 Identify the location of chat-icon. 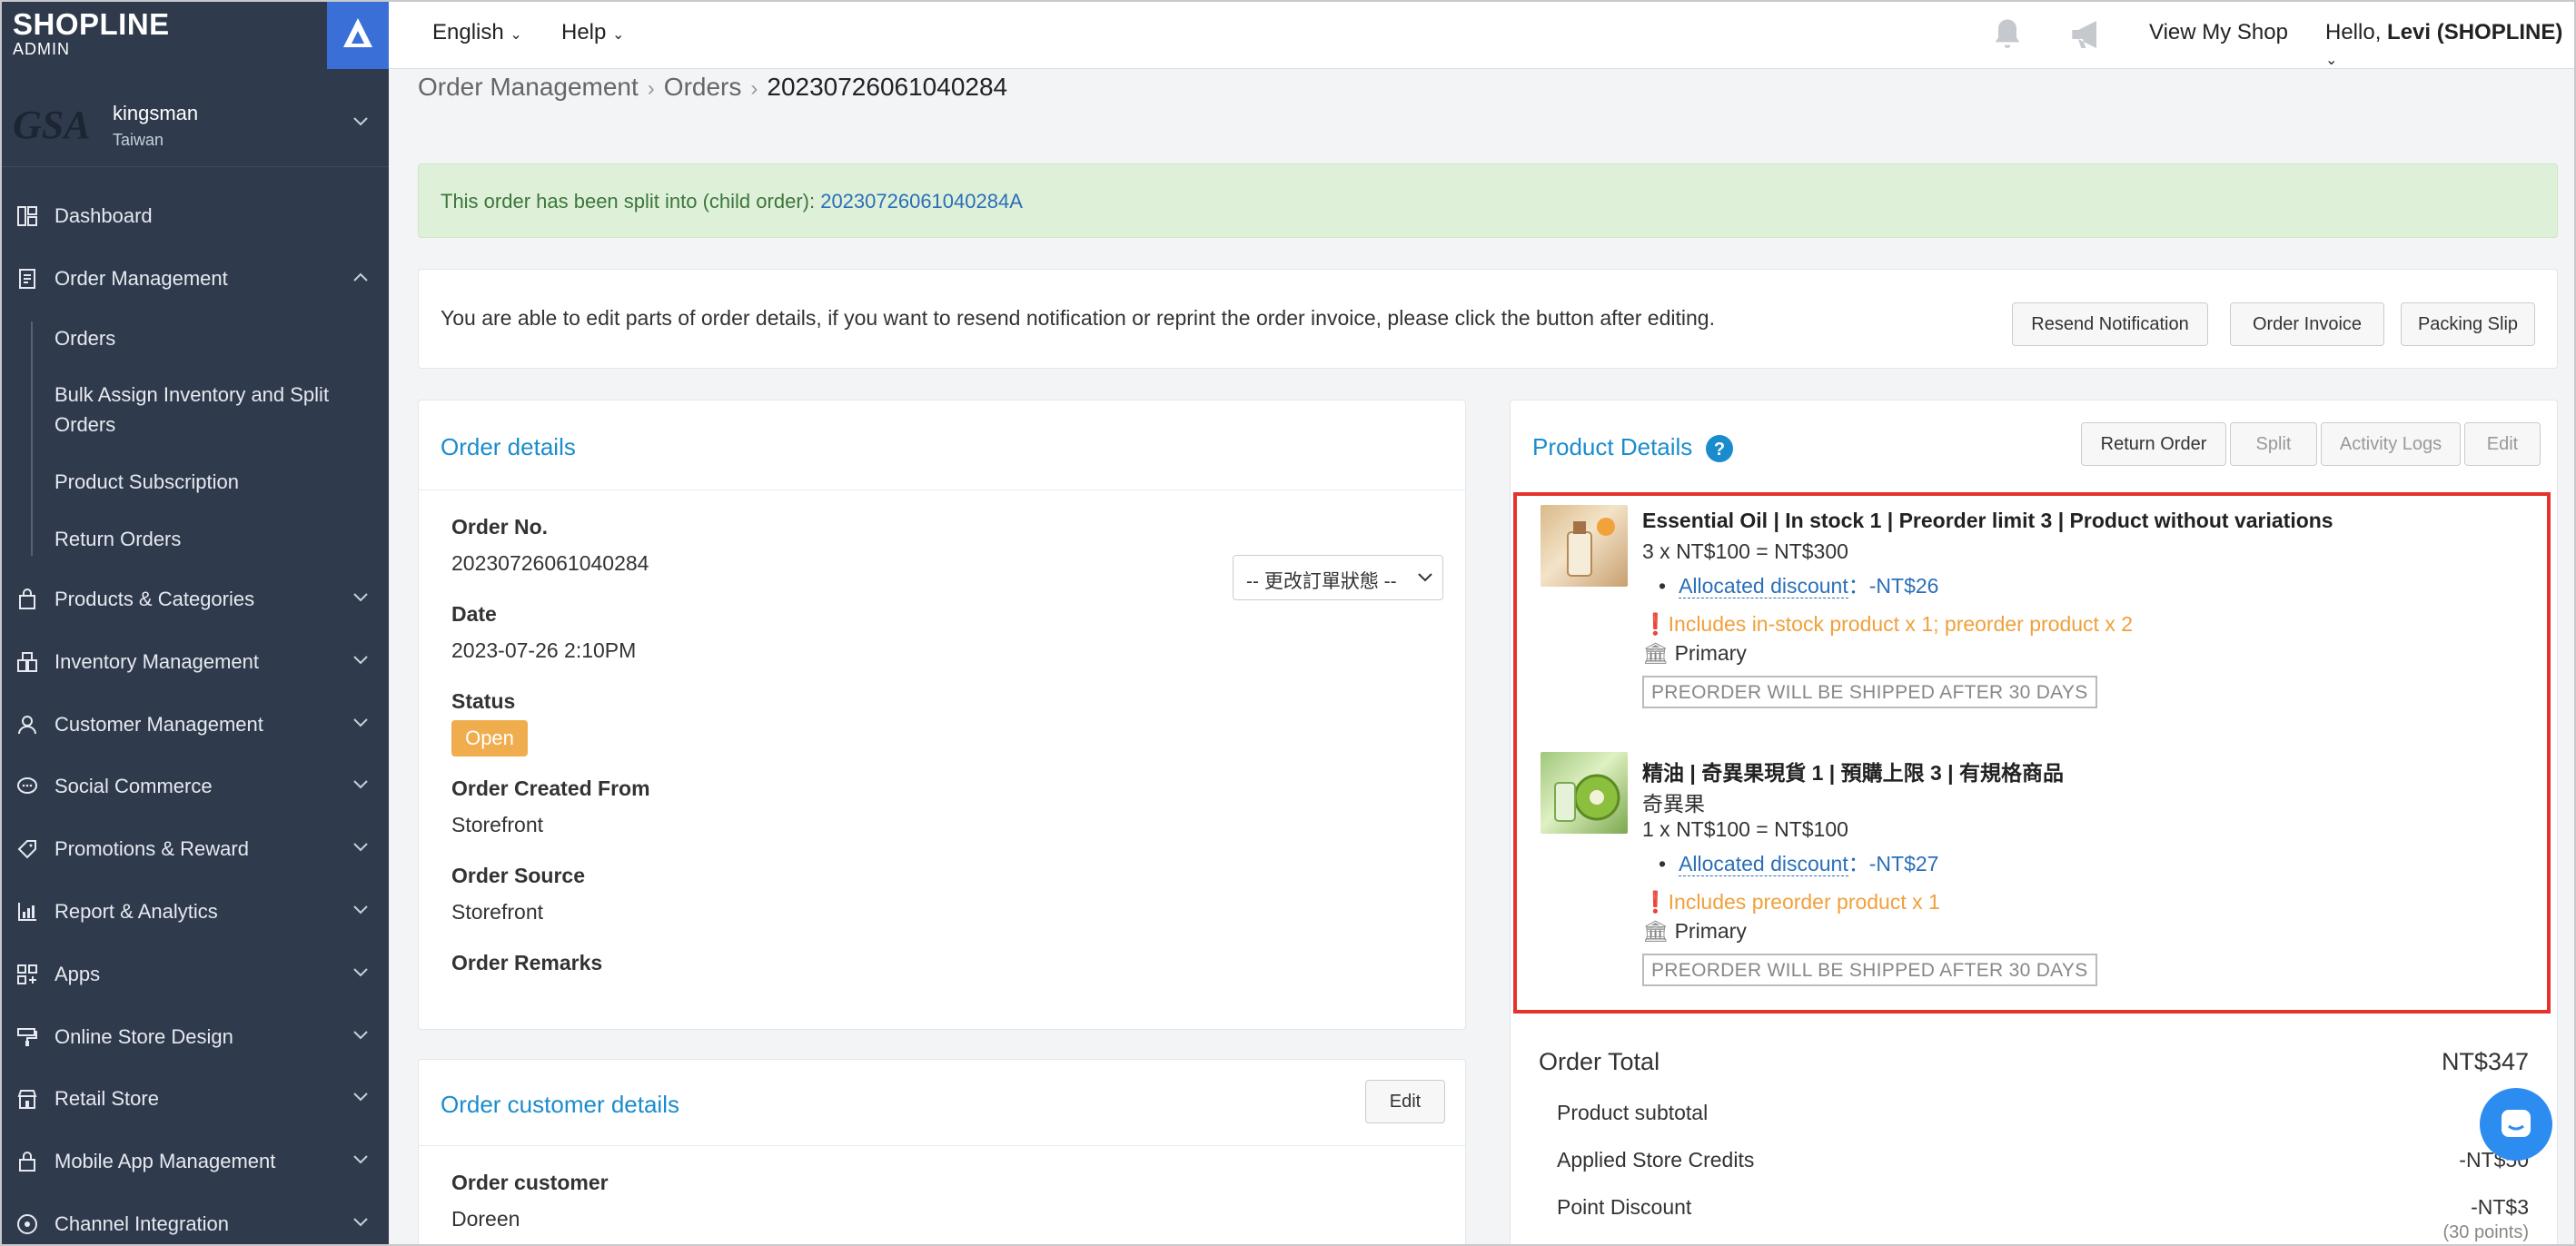
(2516, 1123).